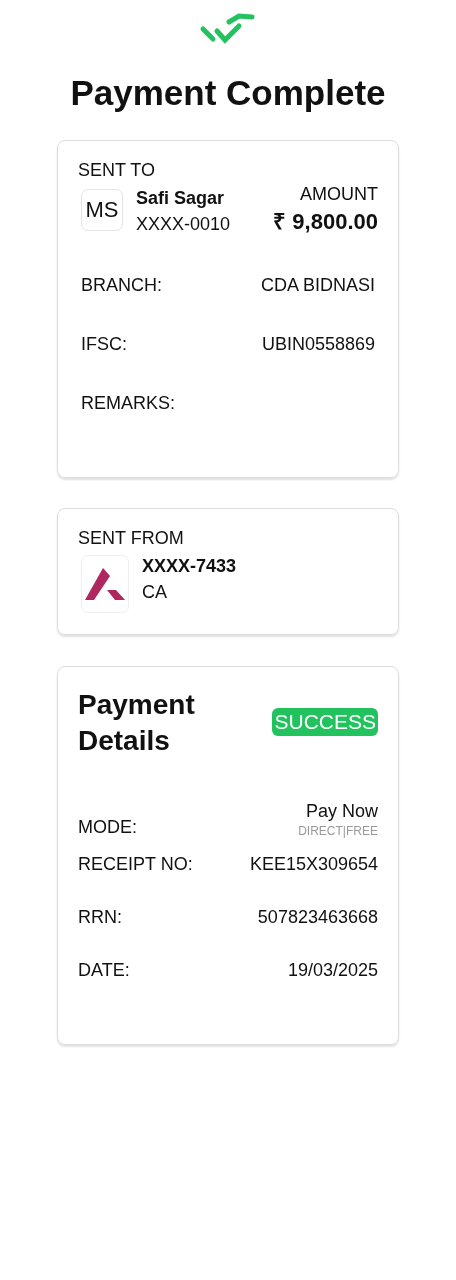 Image resolution: width=456 pixels, height=1280 pixels. What do you see at coordinates (105, 584) in the screenshot?
I see `bank-logo` at bounding box center [105, 584].